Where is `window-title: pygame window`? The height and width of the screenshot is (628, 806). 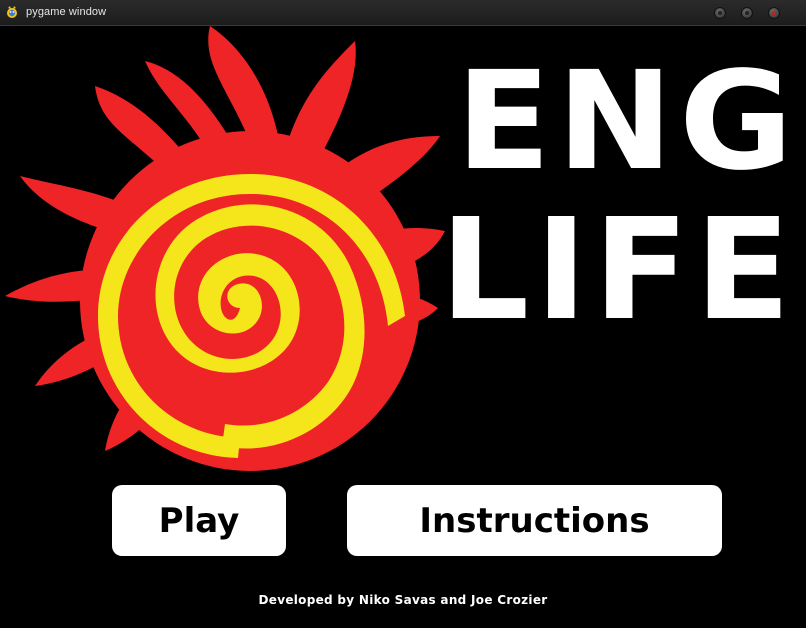
window-title: pygame window is located at coordinates (66, 12).